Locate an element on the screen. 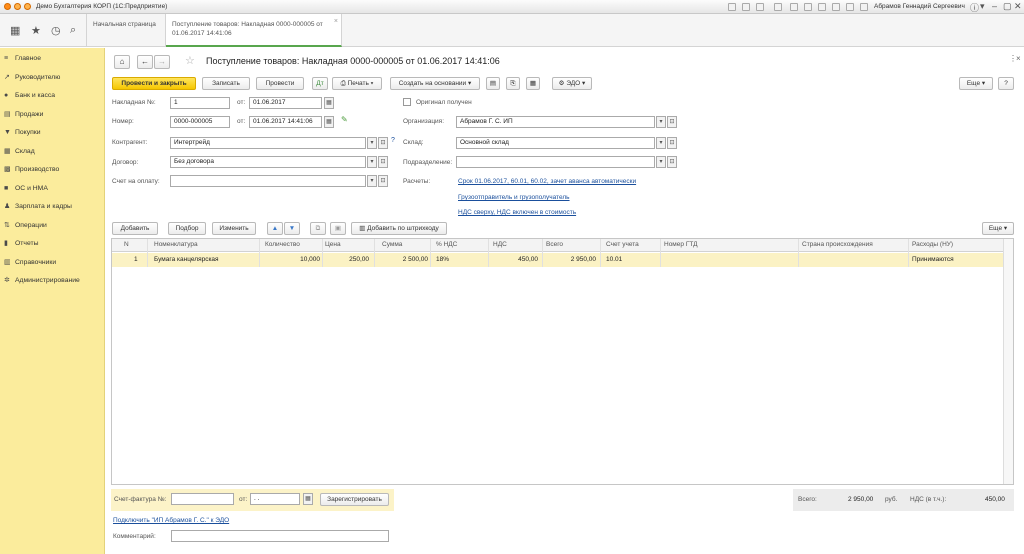 The image size is (1024, 554). warehouse-dropdown-icon: ▾ is located at coordinates (661, 143).